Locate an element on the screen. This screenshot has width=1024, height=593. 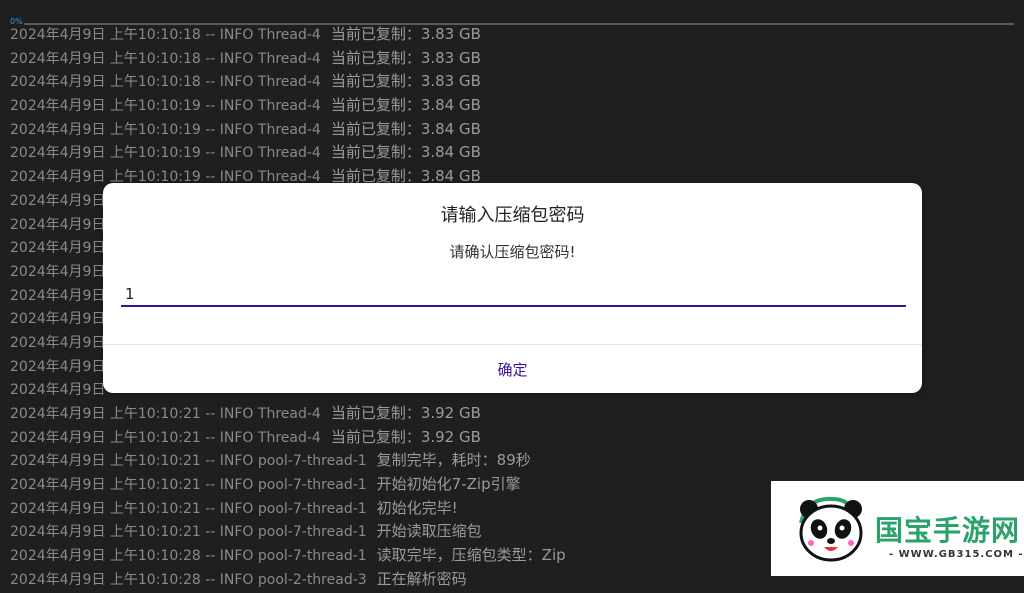
ok-button: 确定 is located at coordinates (512, 369).